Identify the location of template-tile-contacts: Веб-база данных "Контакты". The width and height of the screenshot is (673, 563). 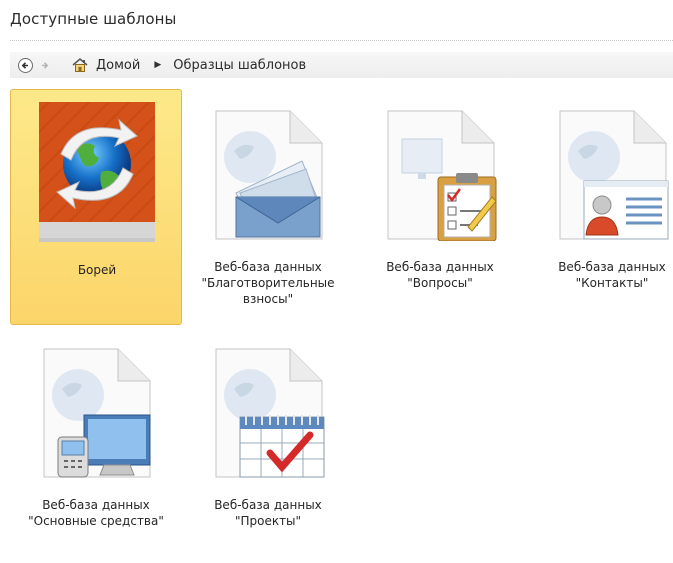
(599, 207).